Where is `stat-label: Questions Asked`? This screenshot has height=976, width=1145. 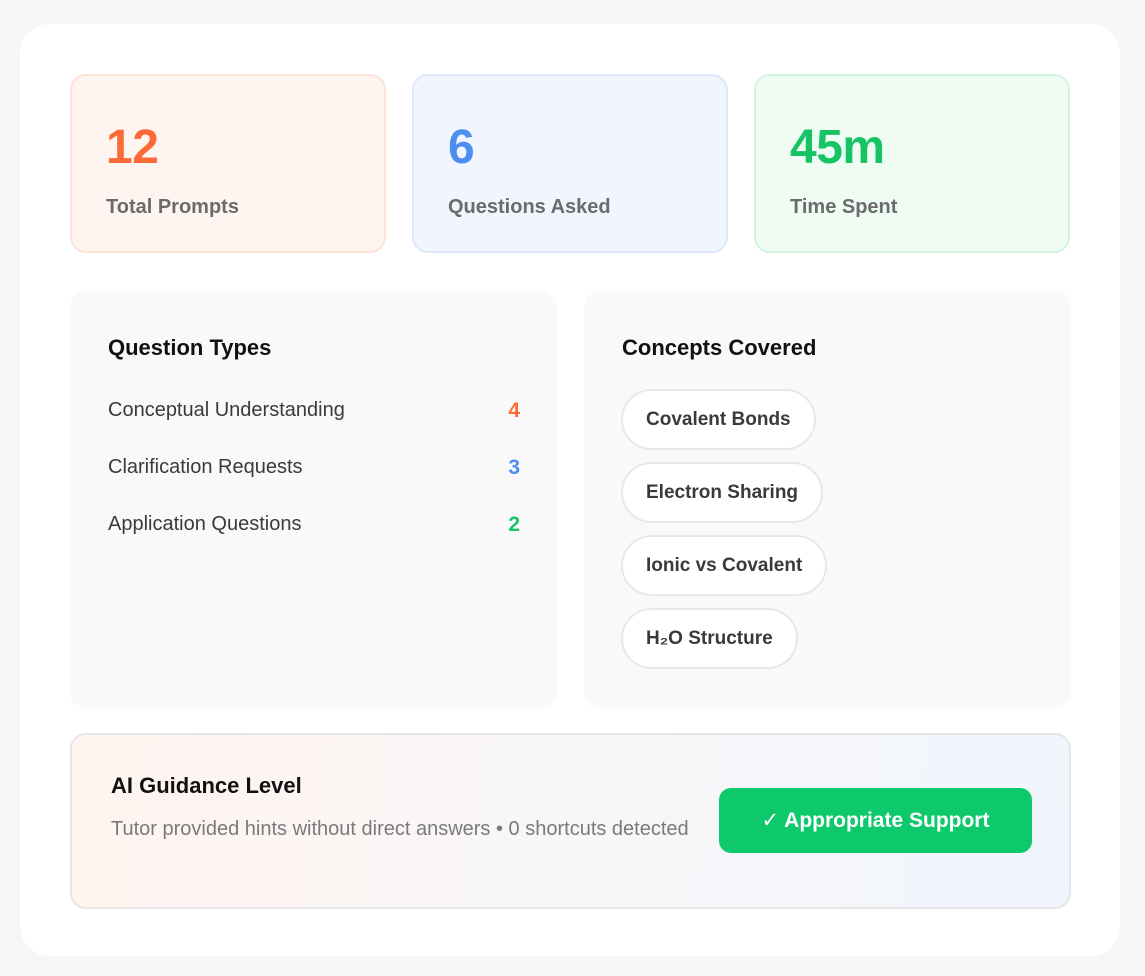 stat-label: Questions Asked is located at coordinates (529, 207).